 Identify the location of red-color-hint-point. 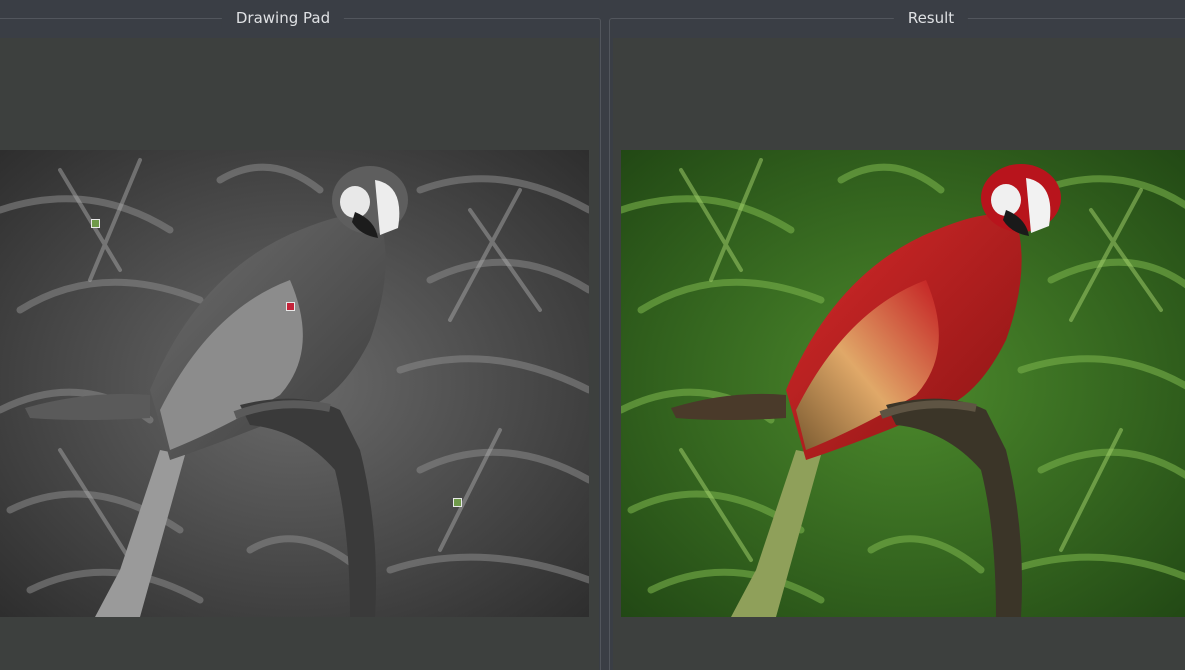
(290, 306).